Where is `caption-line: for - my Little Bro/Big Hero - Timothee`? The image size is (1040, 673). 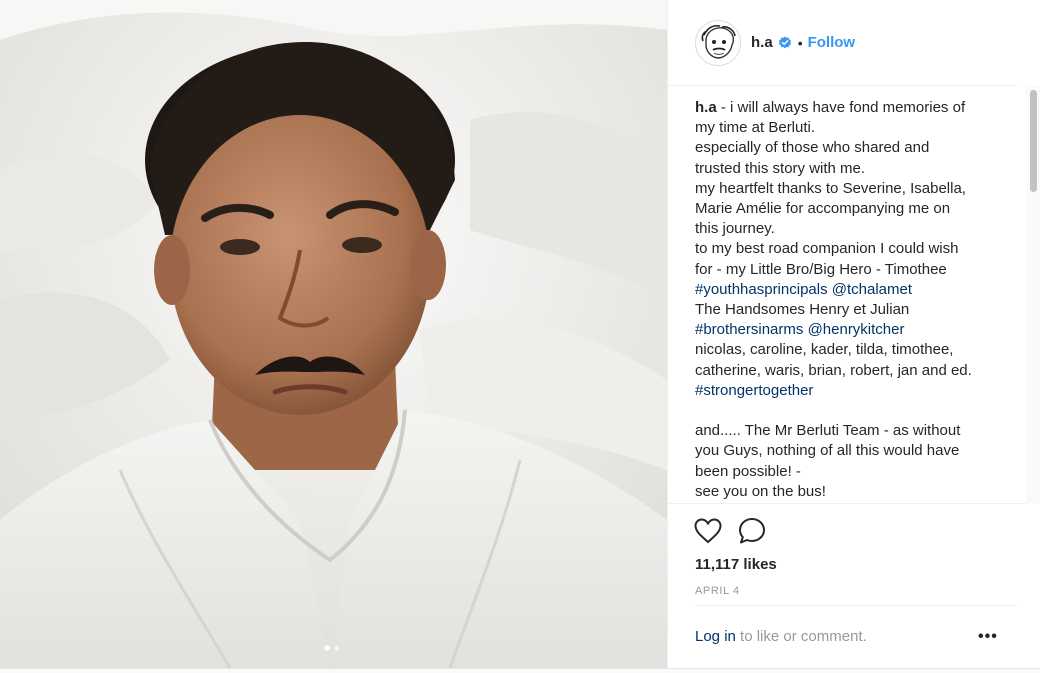 caption-line: for - my Little Bro/Big Hero - Timothee is located at coordinates (856, 270).